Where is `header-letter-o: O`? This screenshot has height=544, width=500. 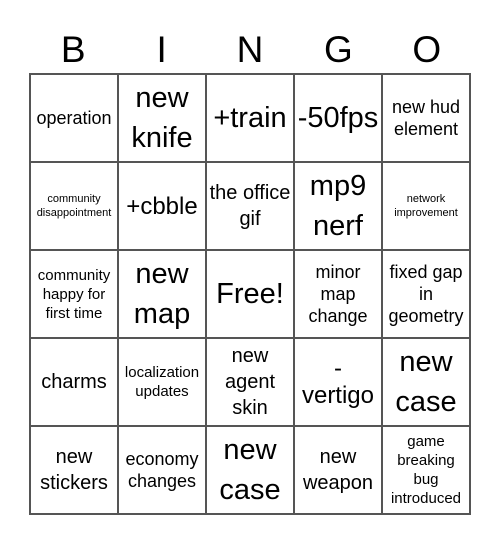 header-letter-o: O is located at coordinates (427, 49).